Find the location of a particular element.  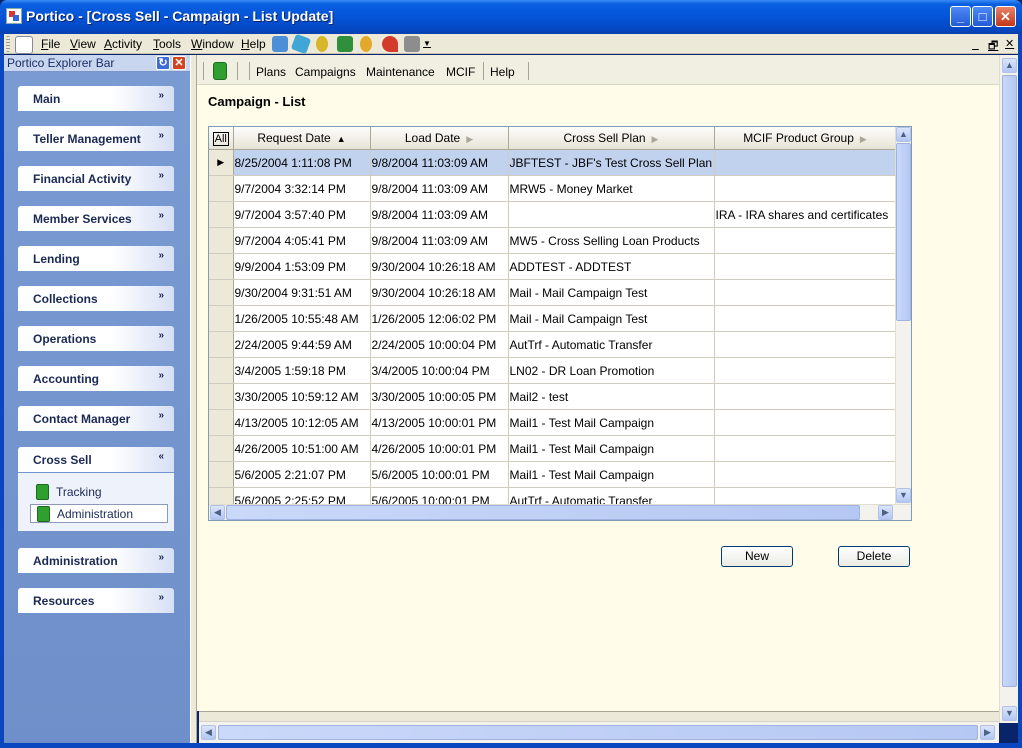

toolbar-campaigns: Campaigns is located at coordinates (325, 72).